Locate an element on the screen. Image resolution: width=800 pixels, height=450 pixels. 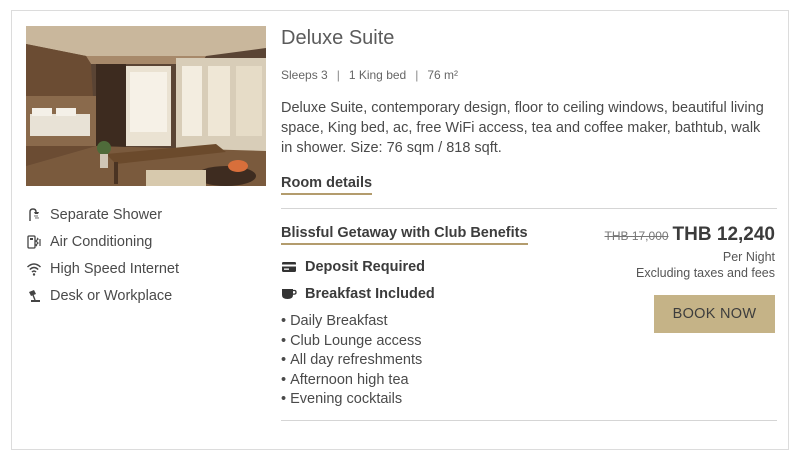
tax-note: Excluding taxes and fees is located at coordinates (705, 273).